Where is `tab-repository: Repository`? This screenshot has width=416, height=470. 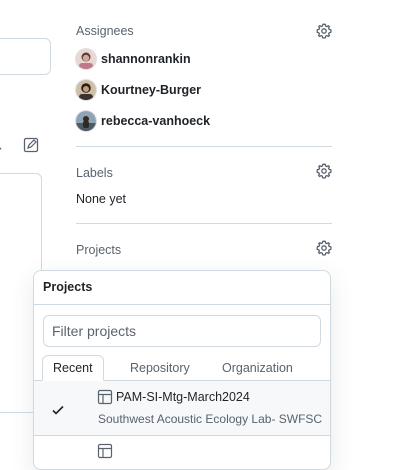
tab-repository: Repository is located at coordinates (160, 368).